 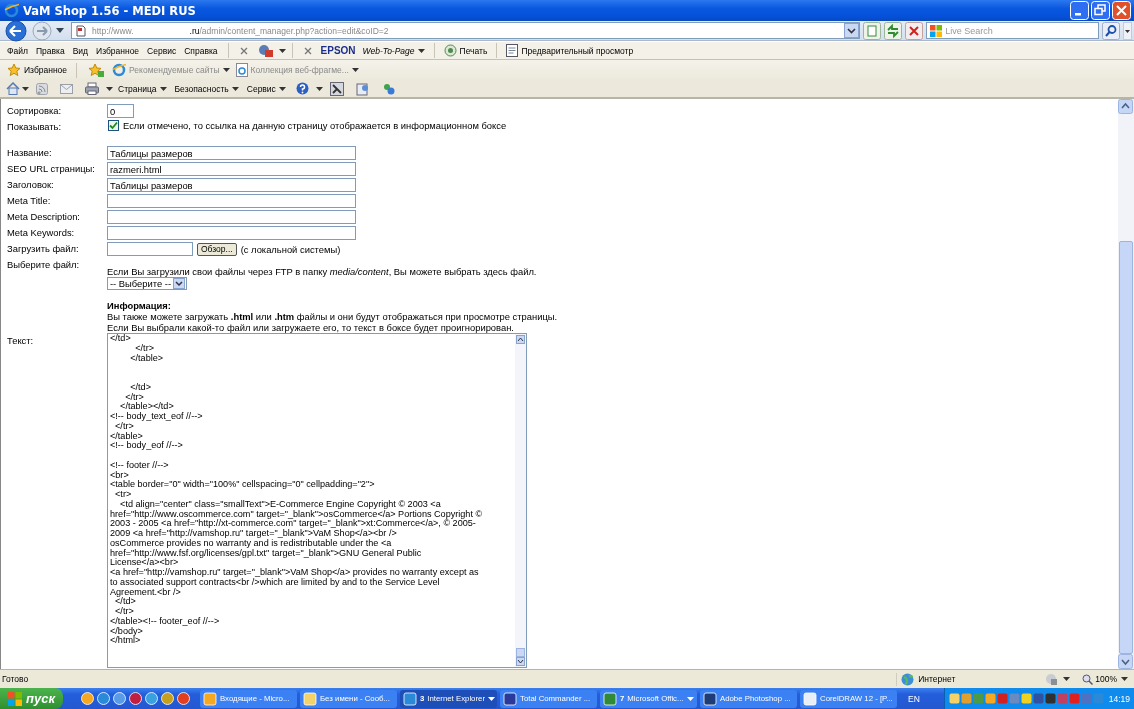 I want to click on back-icon, so click(x=16, y=30).